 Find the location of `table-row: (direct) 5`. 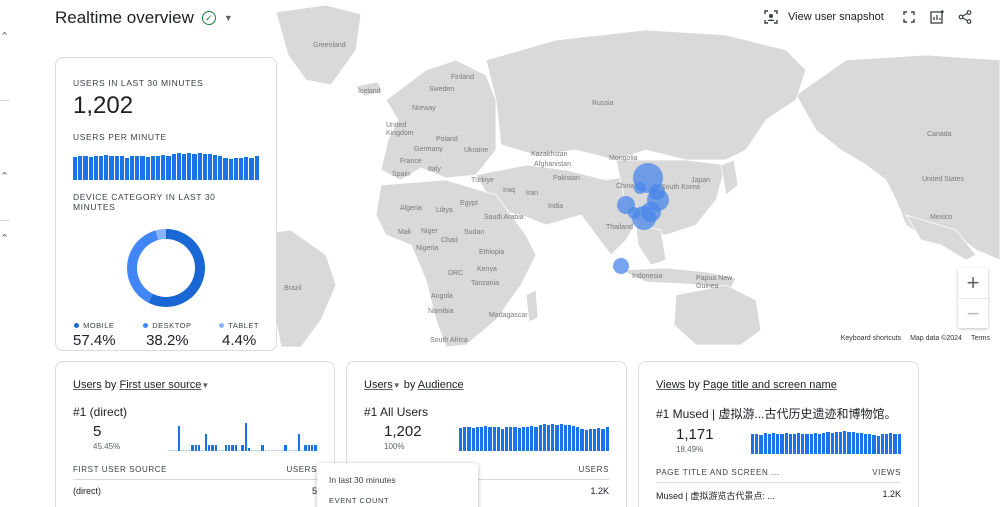

table-row: (direct) 5 is located at coordinates (195, 491).